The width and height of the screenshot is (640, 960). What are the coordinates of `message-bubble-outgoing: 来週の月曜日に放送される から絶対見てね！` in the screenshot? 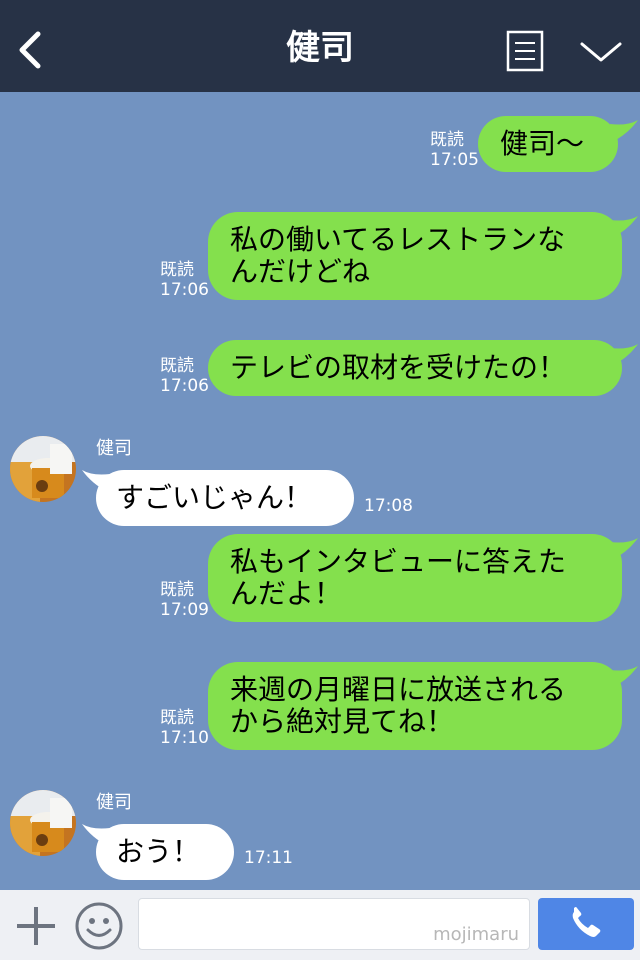 It's located at (415, 706).